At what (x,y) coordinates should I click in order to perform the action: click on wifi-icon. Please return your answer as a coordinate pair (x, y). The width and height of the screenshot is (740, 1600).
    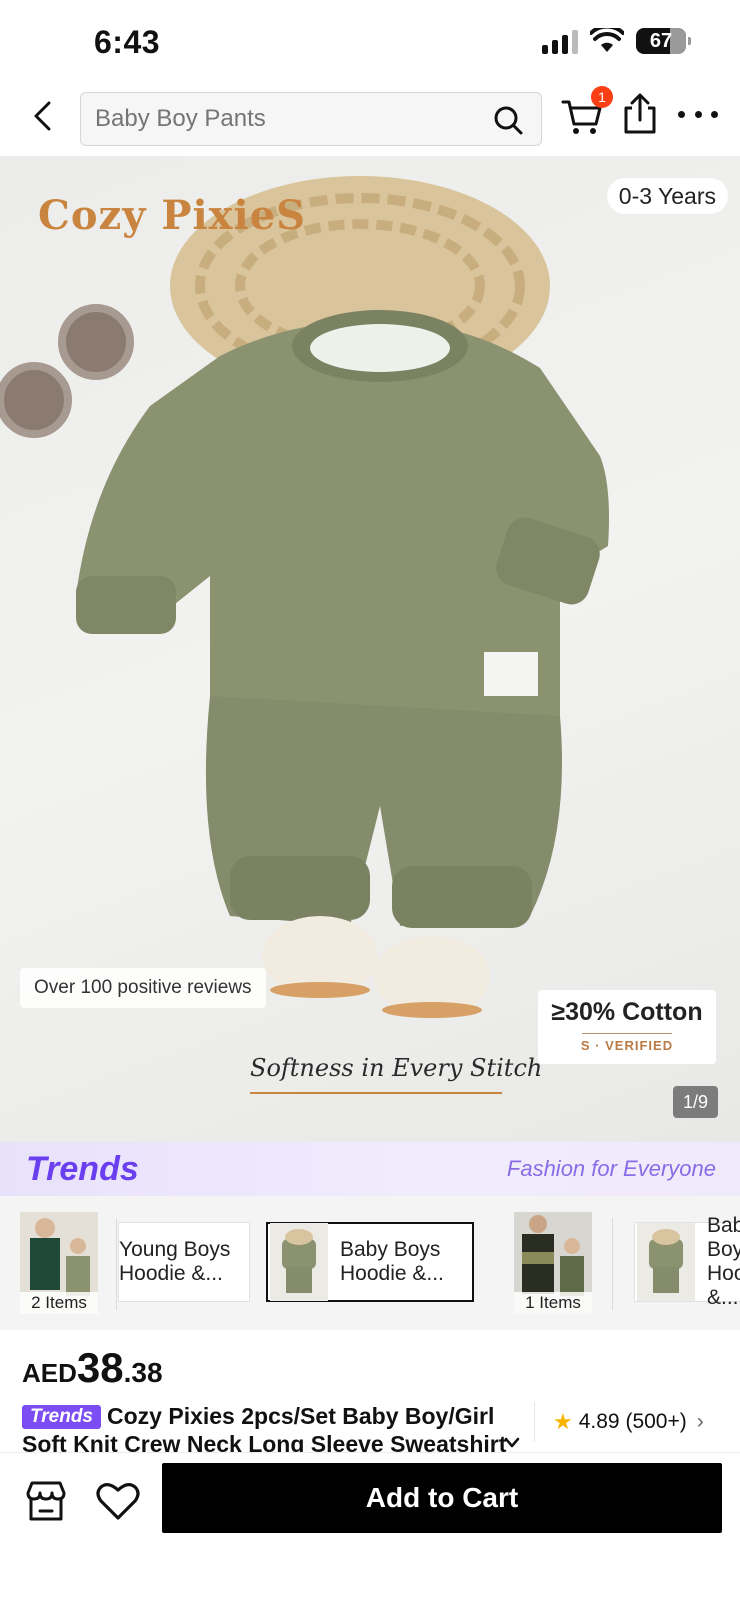
    Looking at the image, I should click on (607, 40).